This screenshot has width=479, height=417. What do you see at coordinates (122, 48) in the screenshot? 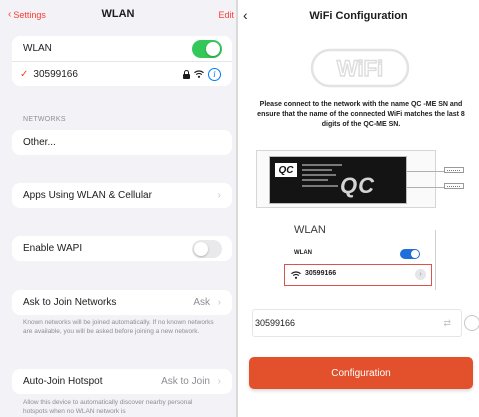
I see `wlan-row: WLAN` at bounding box center [122, 48].